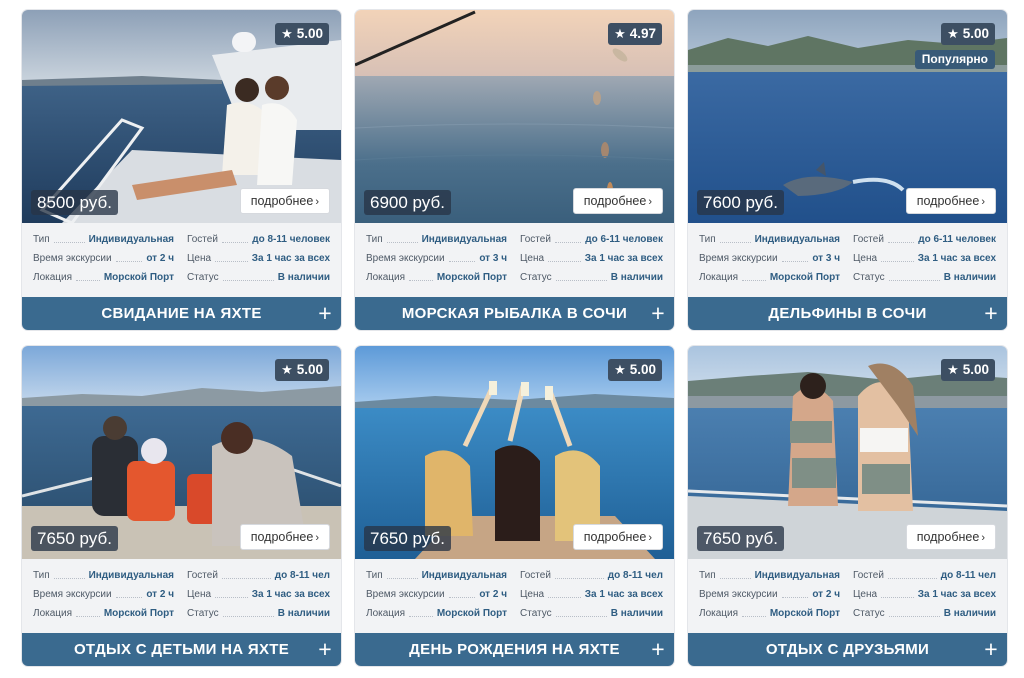 The height and width of the screenshot is (678, 1024). I want to click on spec-label: Гостей, so click(202, 239).